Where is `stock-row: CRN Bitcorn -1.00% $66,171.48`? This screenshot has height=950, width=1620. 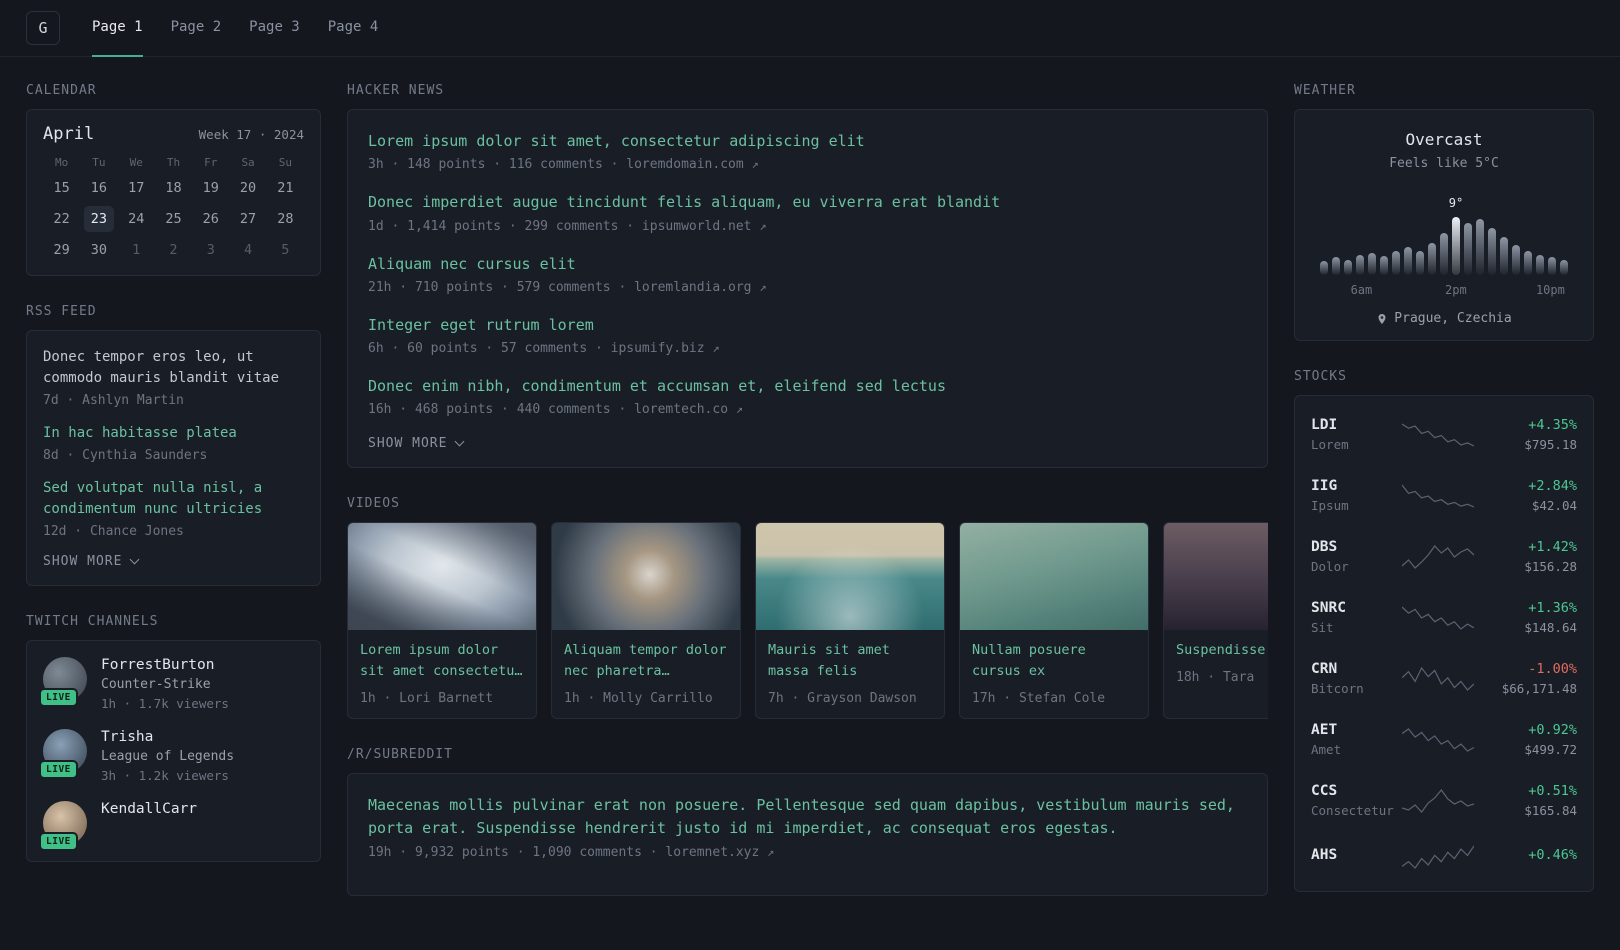 stock-row: CRN Bitcorn -1.00% $66,171.48 is located at coordinates (1444, 678).